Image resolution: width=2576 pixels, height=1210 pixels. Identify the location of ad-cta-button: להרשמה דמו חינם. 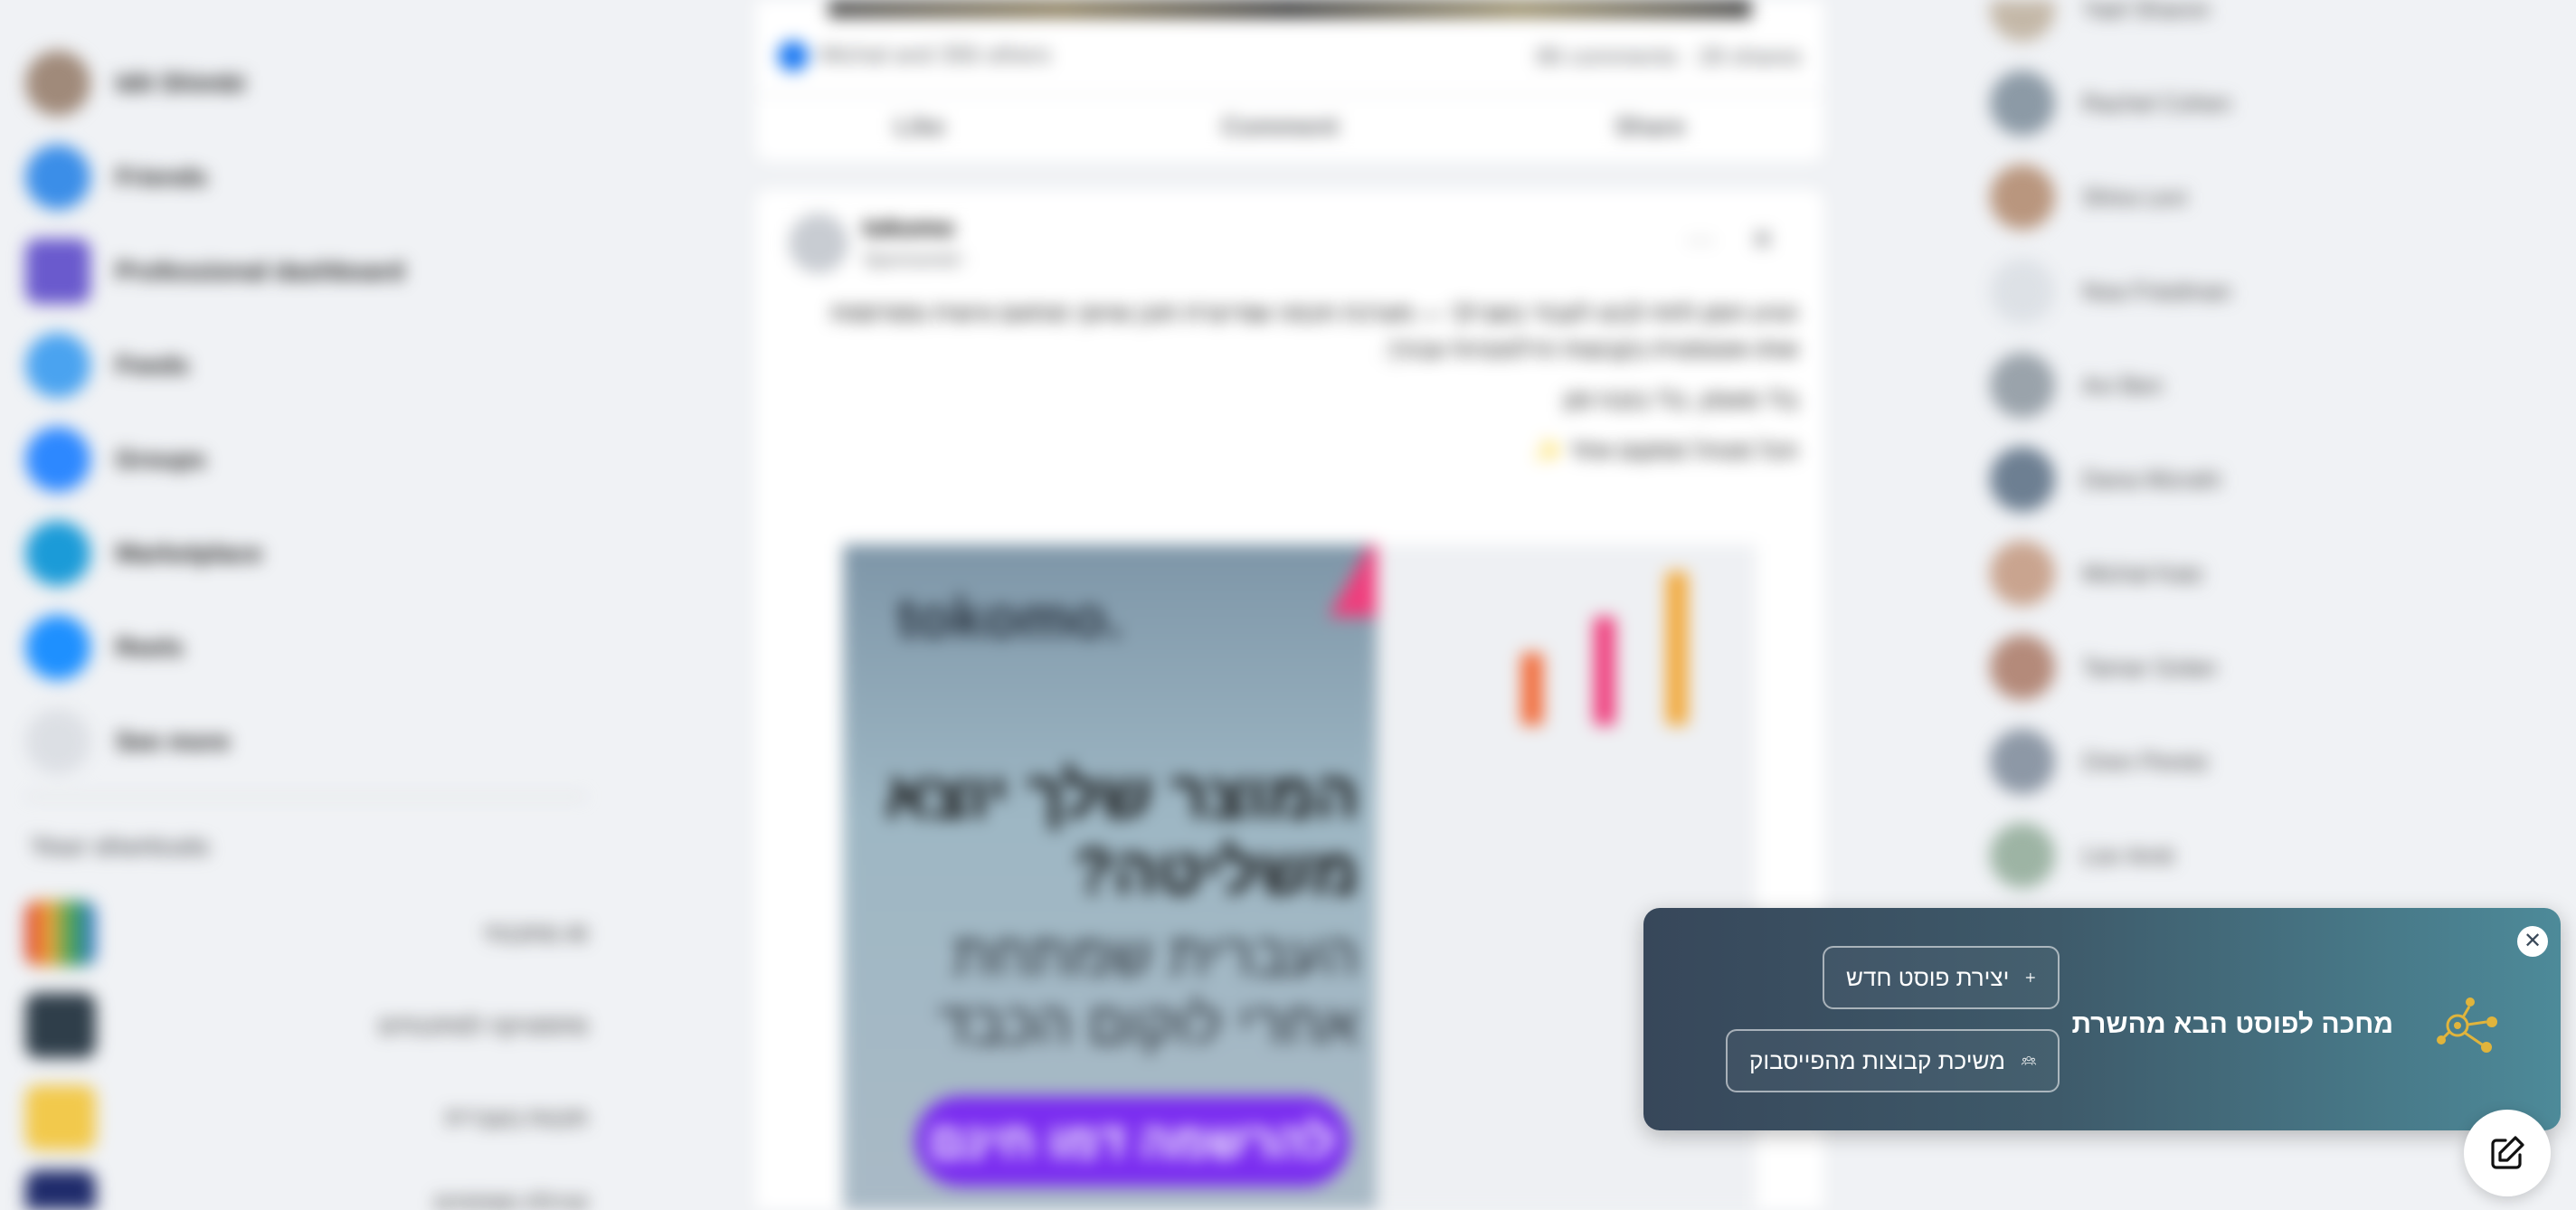
(1133, 1141).